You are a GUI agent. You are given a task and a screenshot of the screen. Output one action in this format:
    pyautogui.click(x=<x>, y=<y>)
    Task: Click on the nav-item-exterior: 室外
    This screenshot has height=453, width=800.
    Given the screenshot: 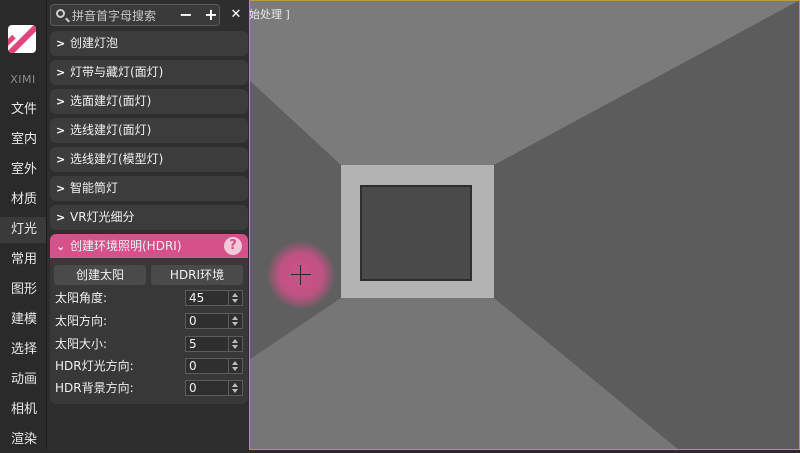 What is the action you would take?
    pyautogui.click(x=23, y=170)
    